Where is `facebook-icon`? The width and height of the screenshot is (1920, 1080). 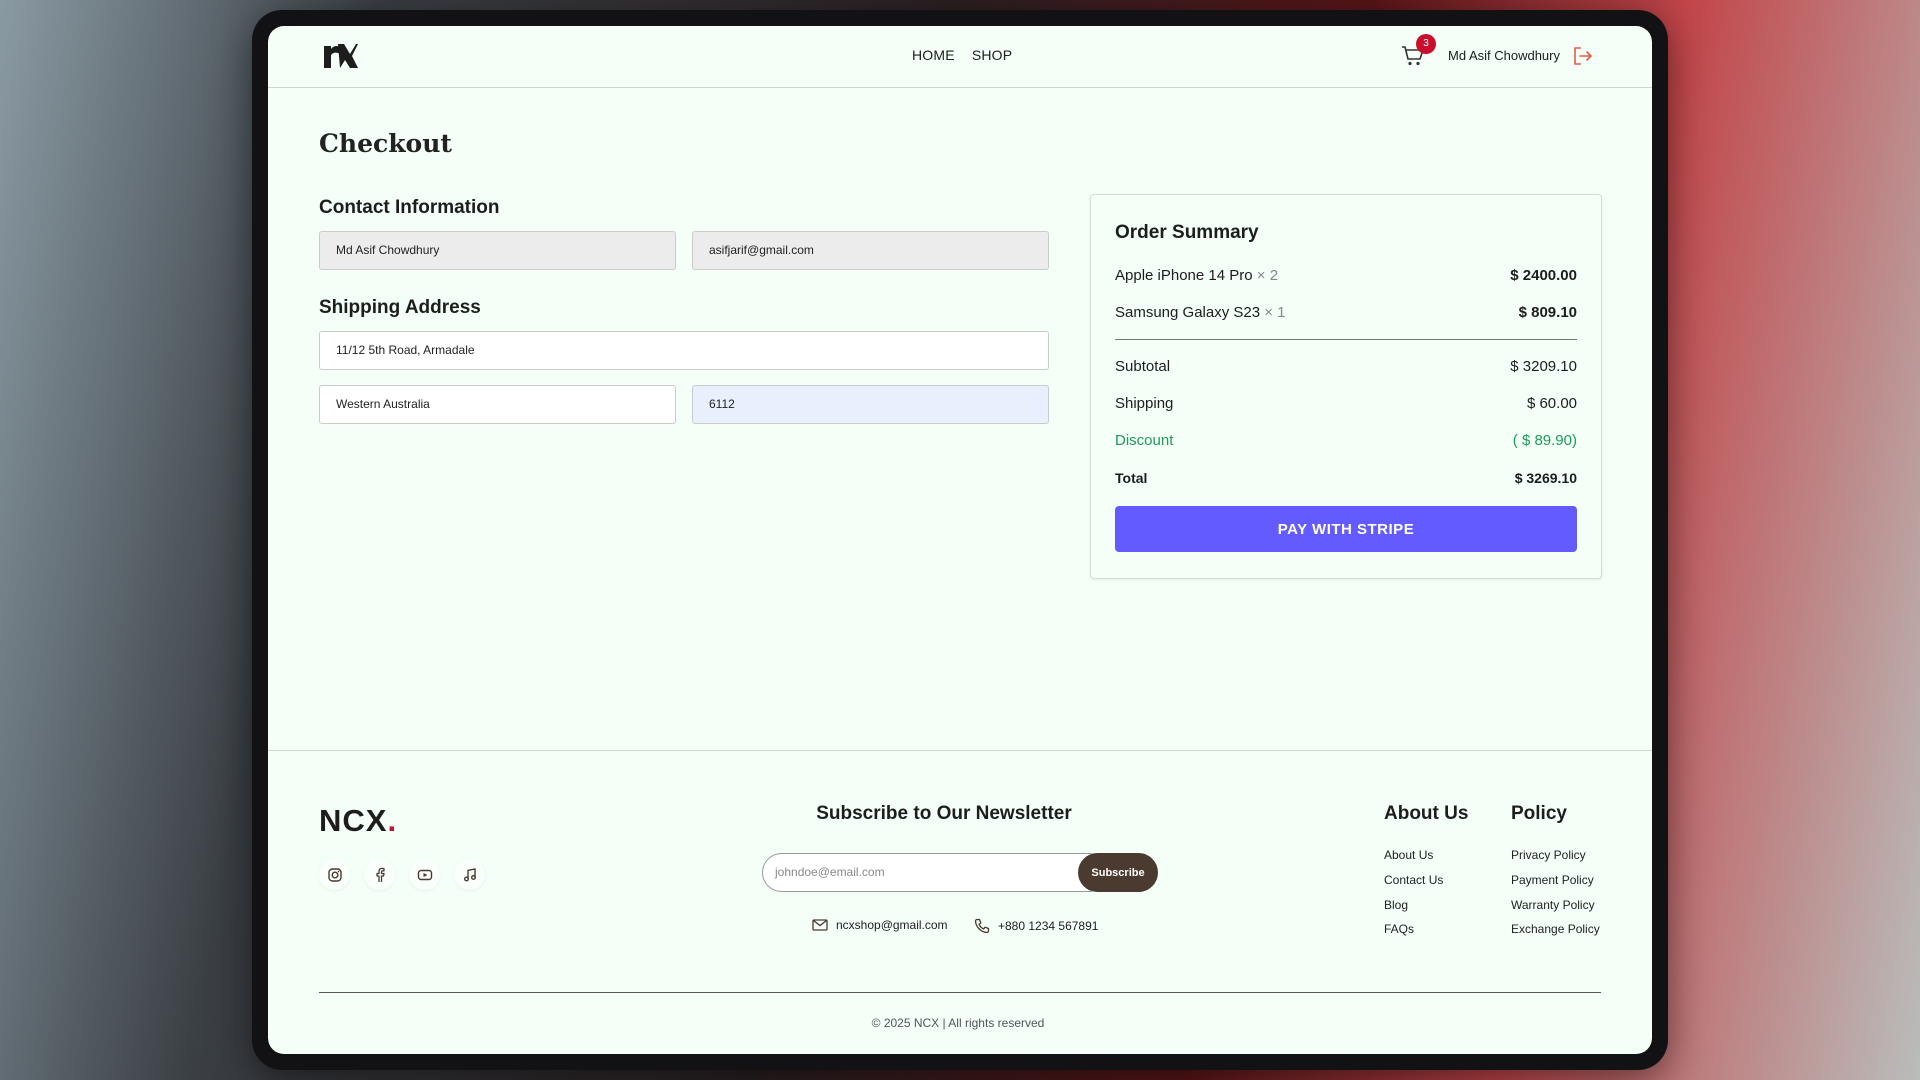 facebook-icon is located at coordinates (379, 874).